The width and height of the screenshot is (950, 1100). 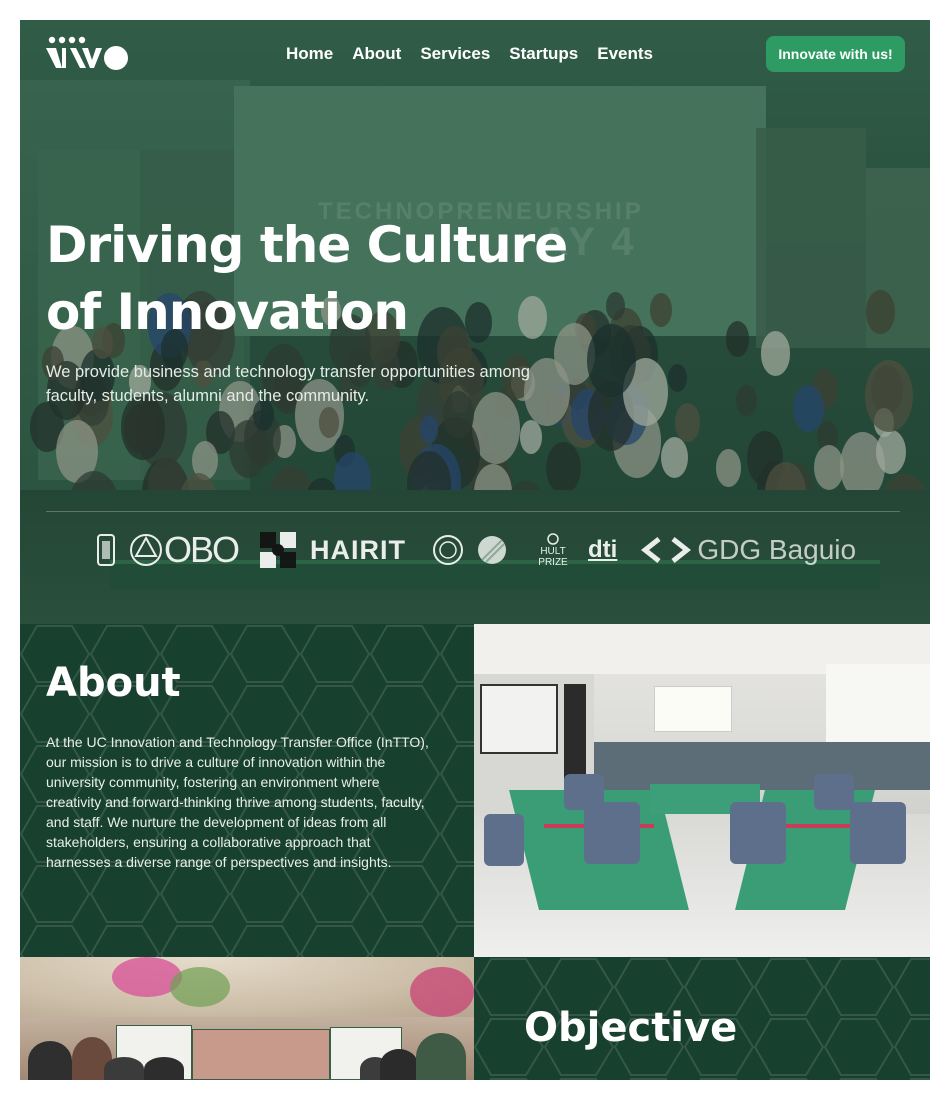 I want to click on office-room-photo, so click(x=702, y=790).